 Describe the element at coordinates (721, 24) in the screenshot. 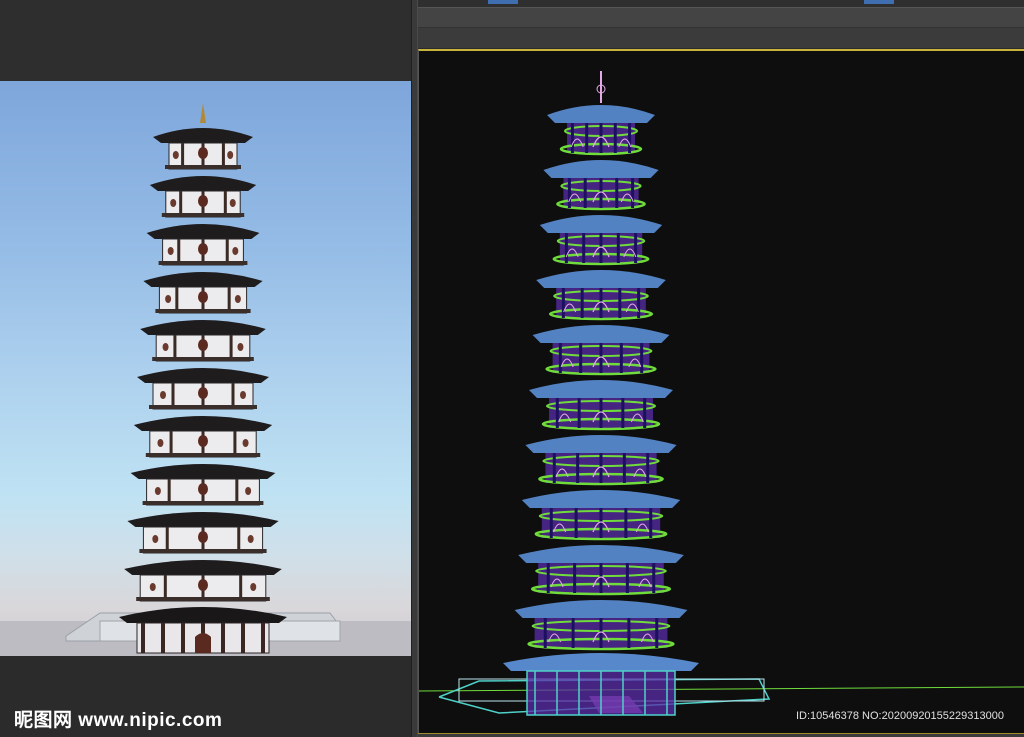

I see `viewport-toolbar` at that location.